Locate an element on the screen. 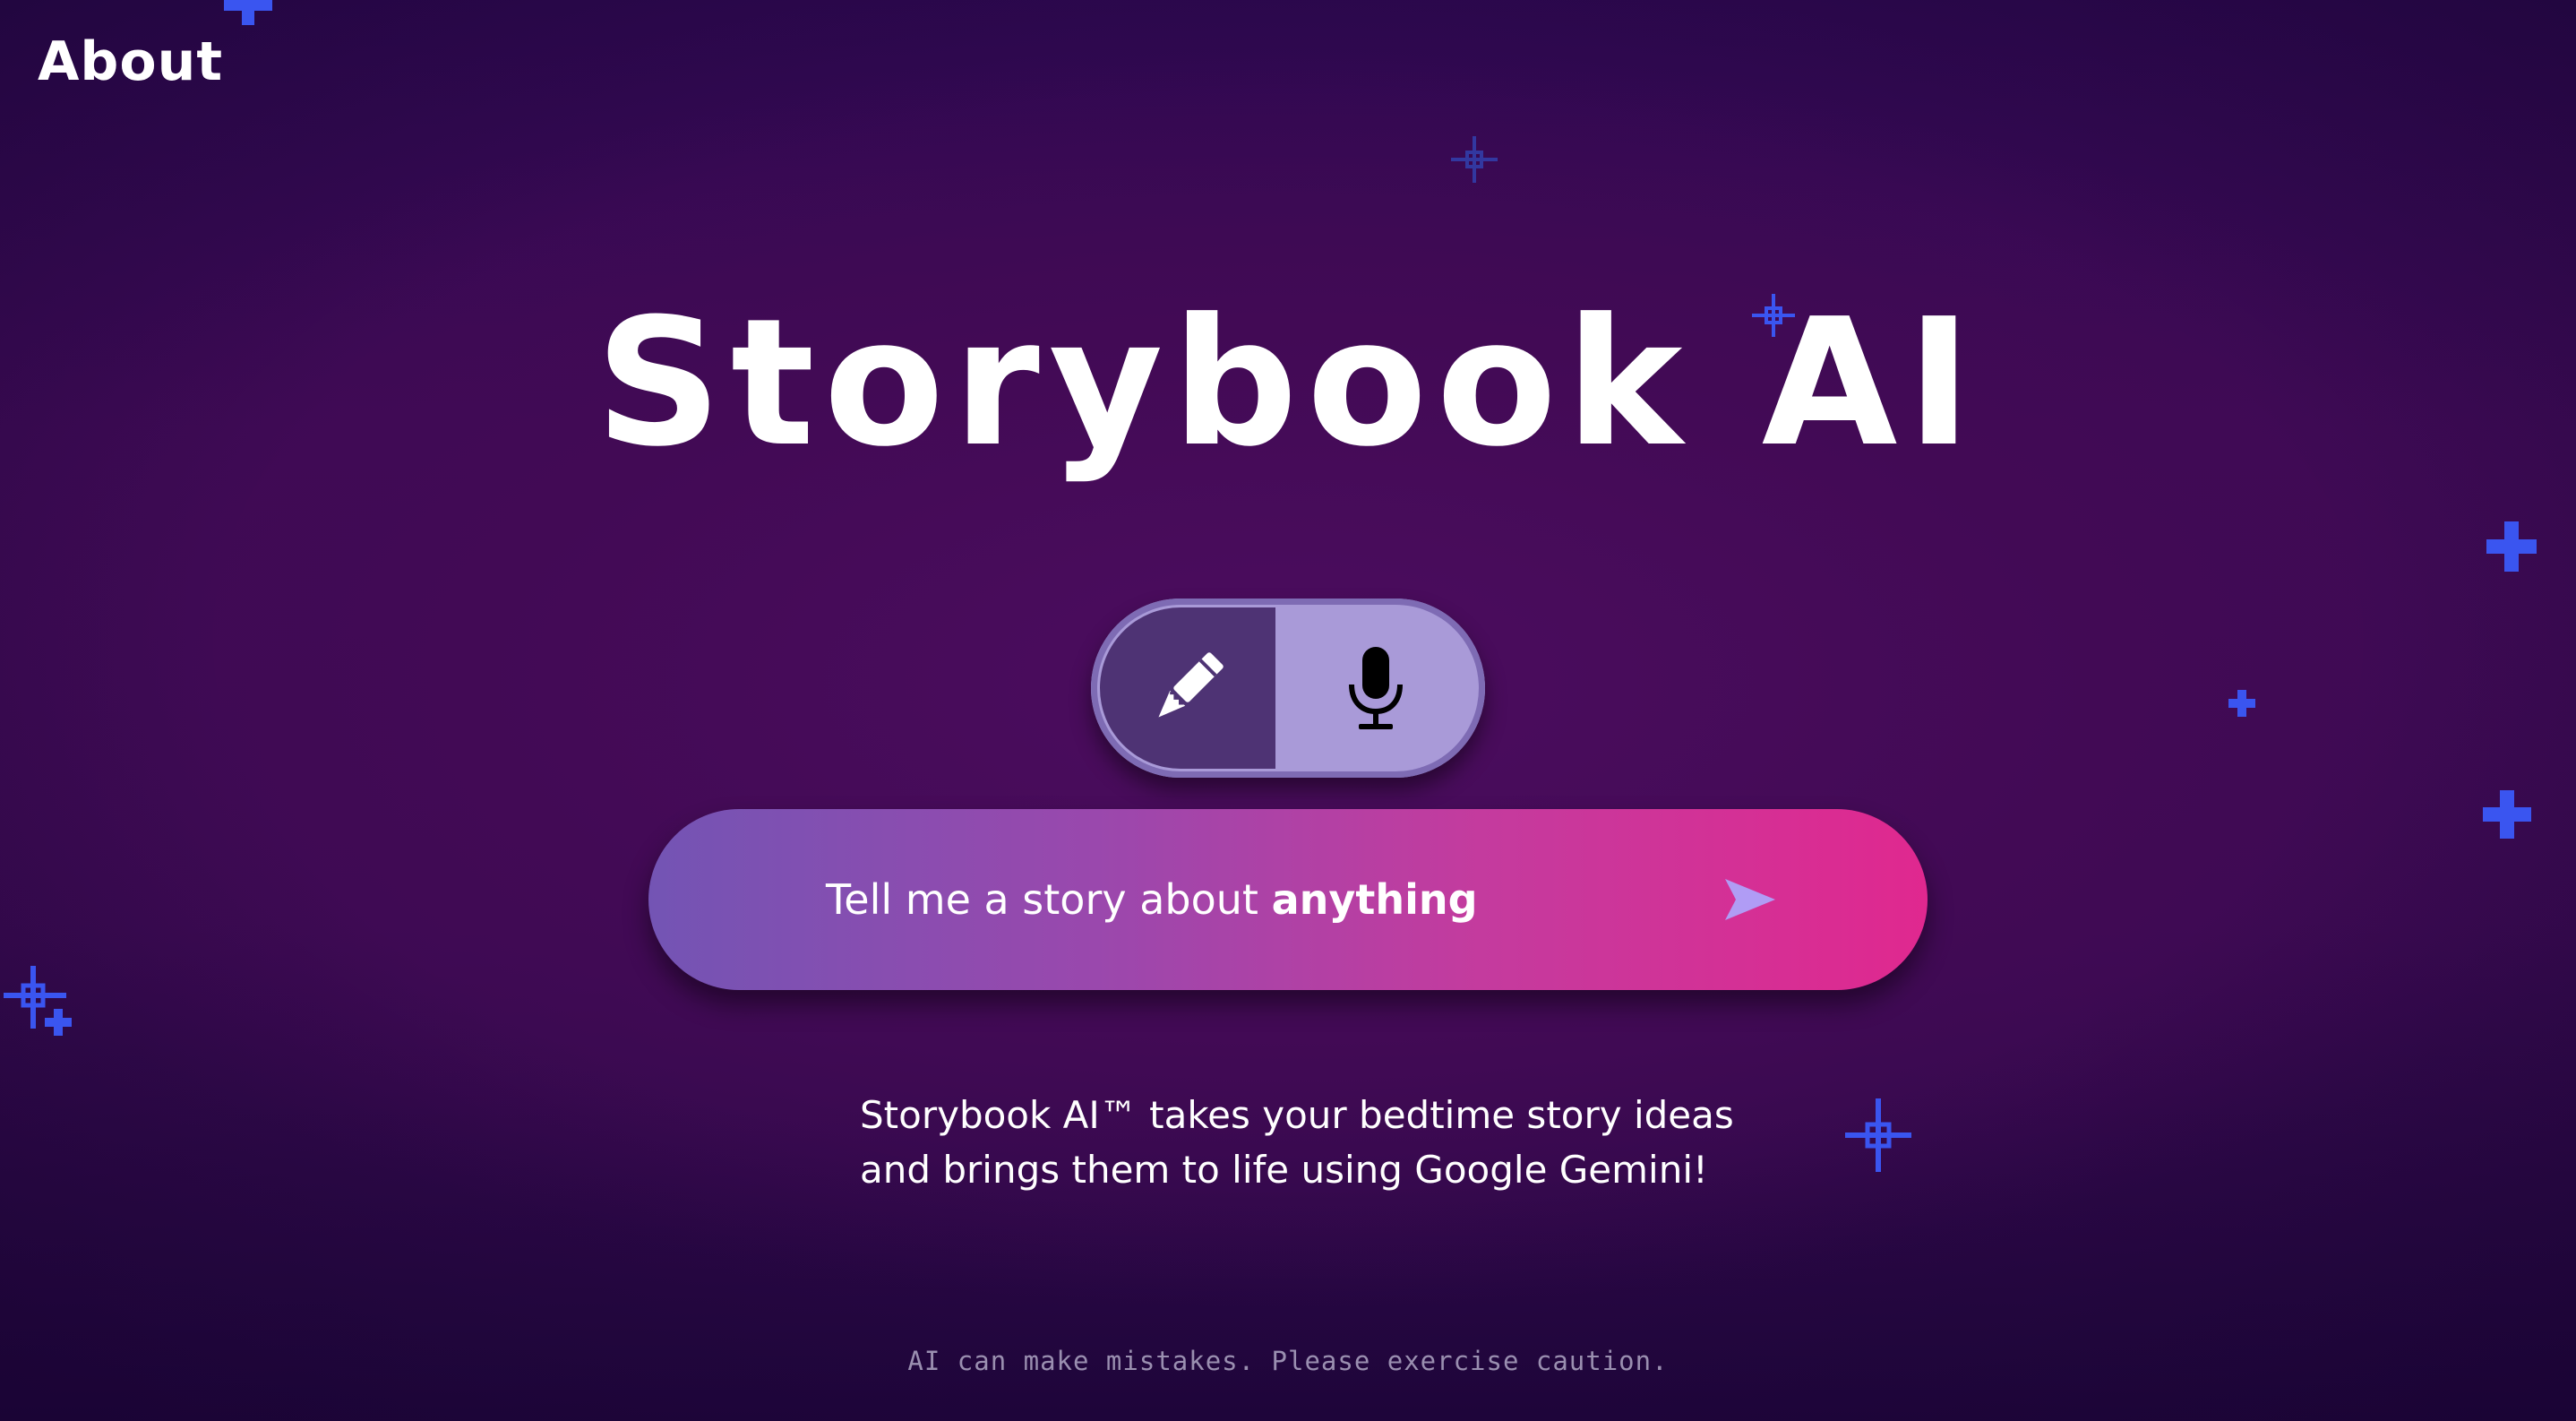 The width and height of the screenshot is (2576, 1421). voice-mode-button is located at coordinates (1375, 688).